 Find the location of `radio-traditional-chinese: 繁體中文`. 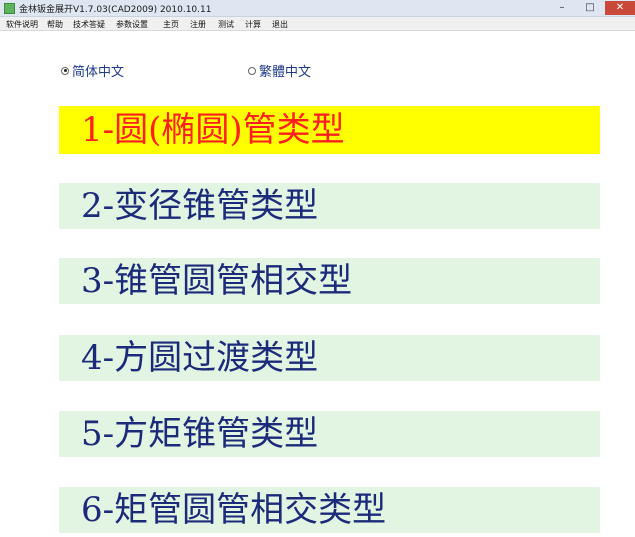

radio-traditional-chinese: 繁體中文 is located at coordinates (279, 70).